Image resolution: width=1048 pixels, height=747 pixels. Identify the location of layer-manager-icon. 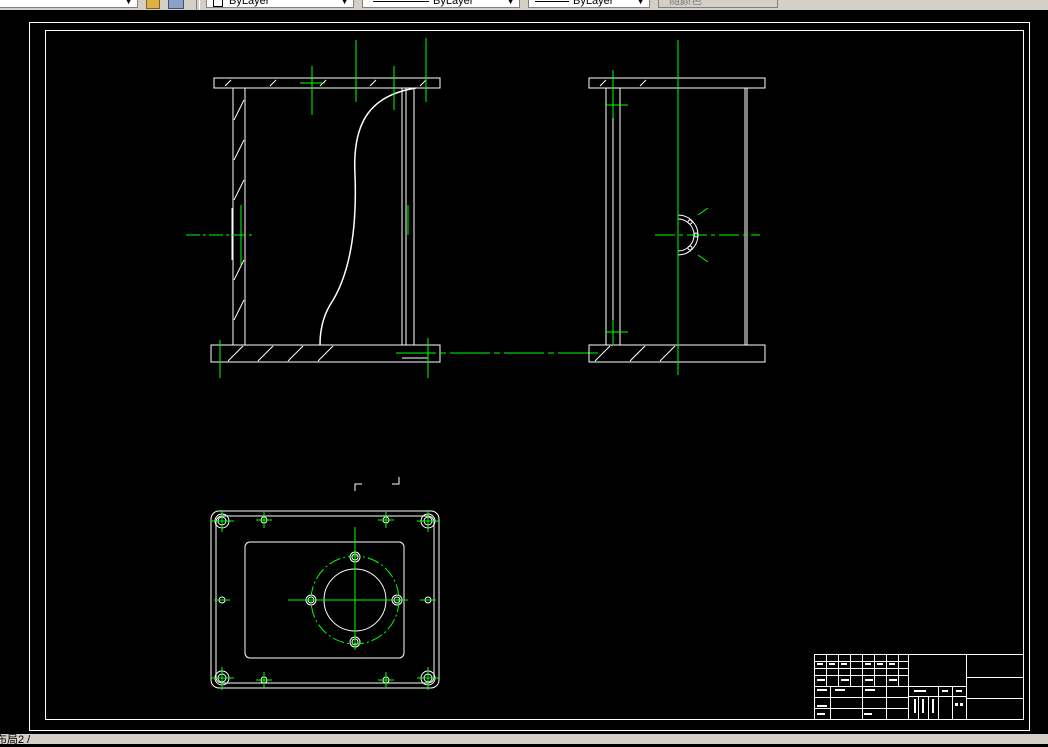
(153, 4).